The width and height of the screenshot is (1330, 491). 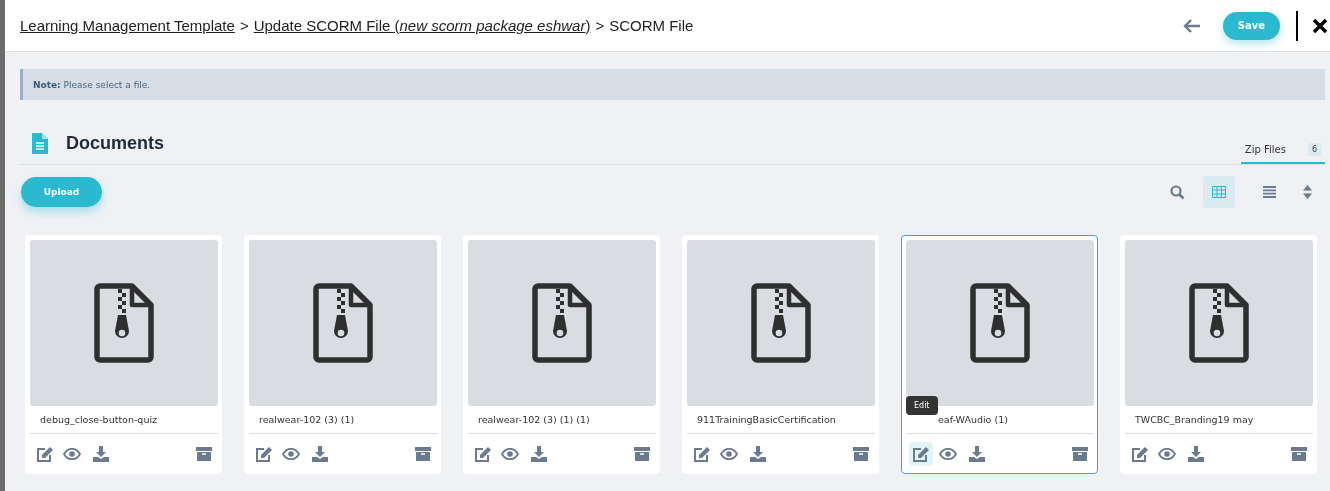 I want to click on grid-icon, so click(x=1219, y=192).